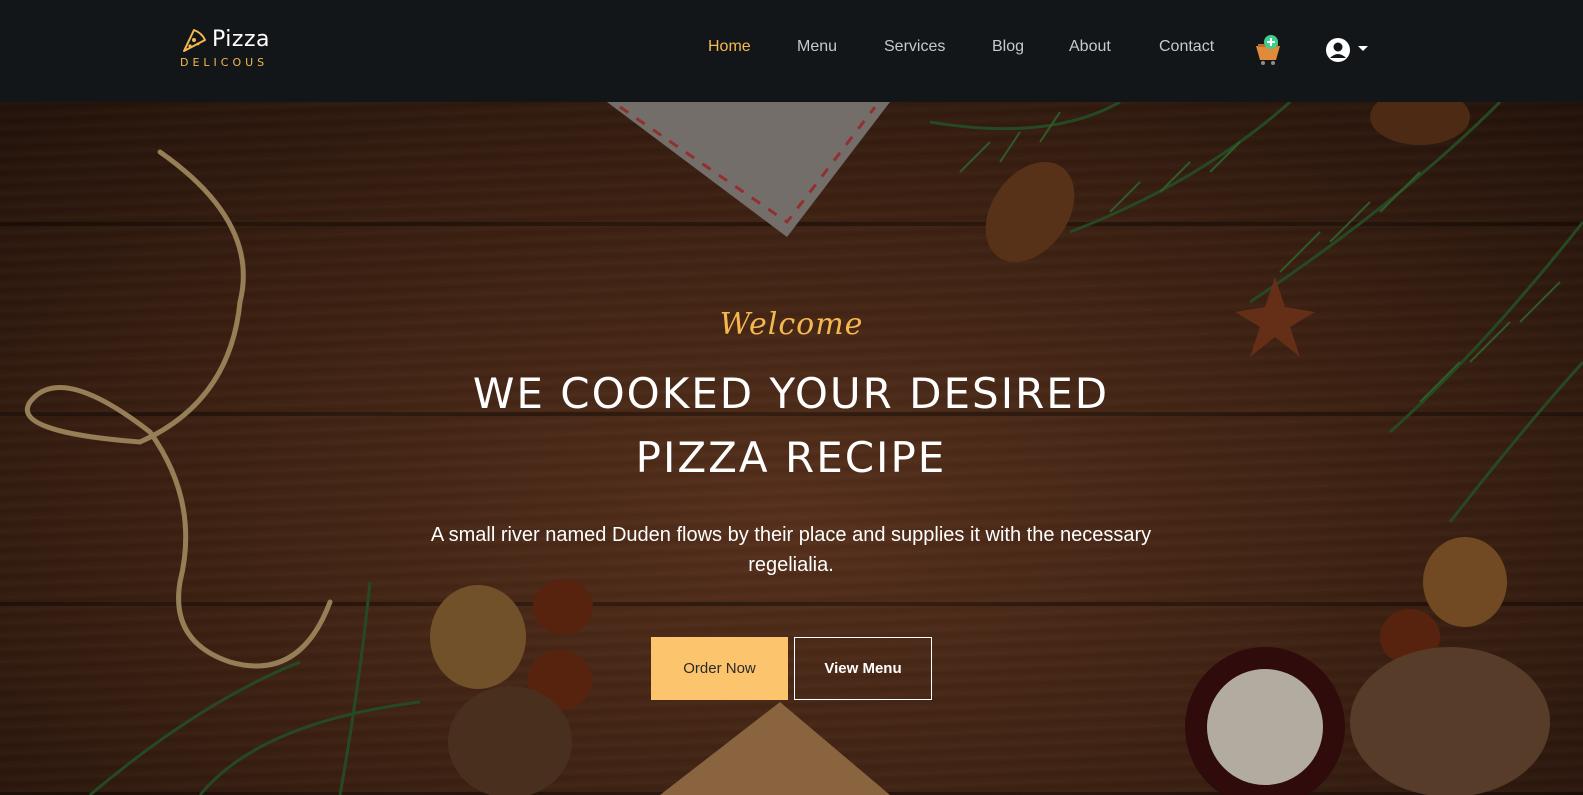  Describe the element at coordinates (729, 47) in the screenshot. I see `nav-home: Home` at that location.